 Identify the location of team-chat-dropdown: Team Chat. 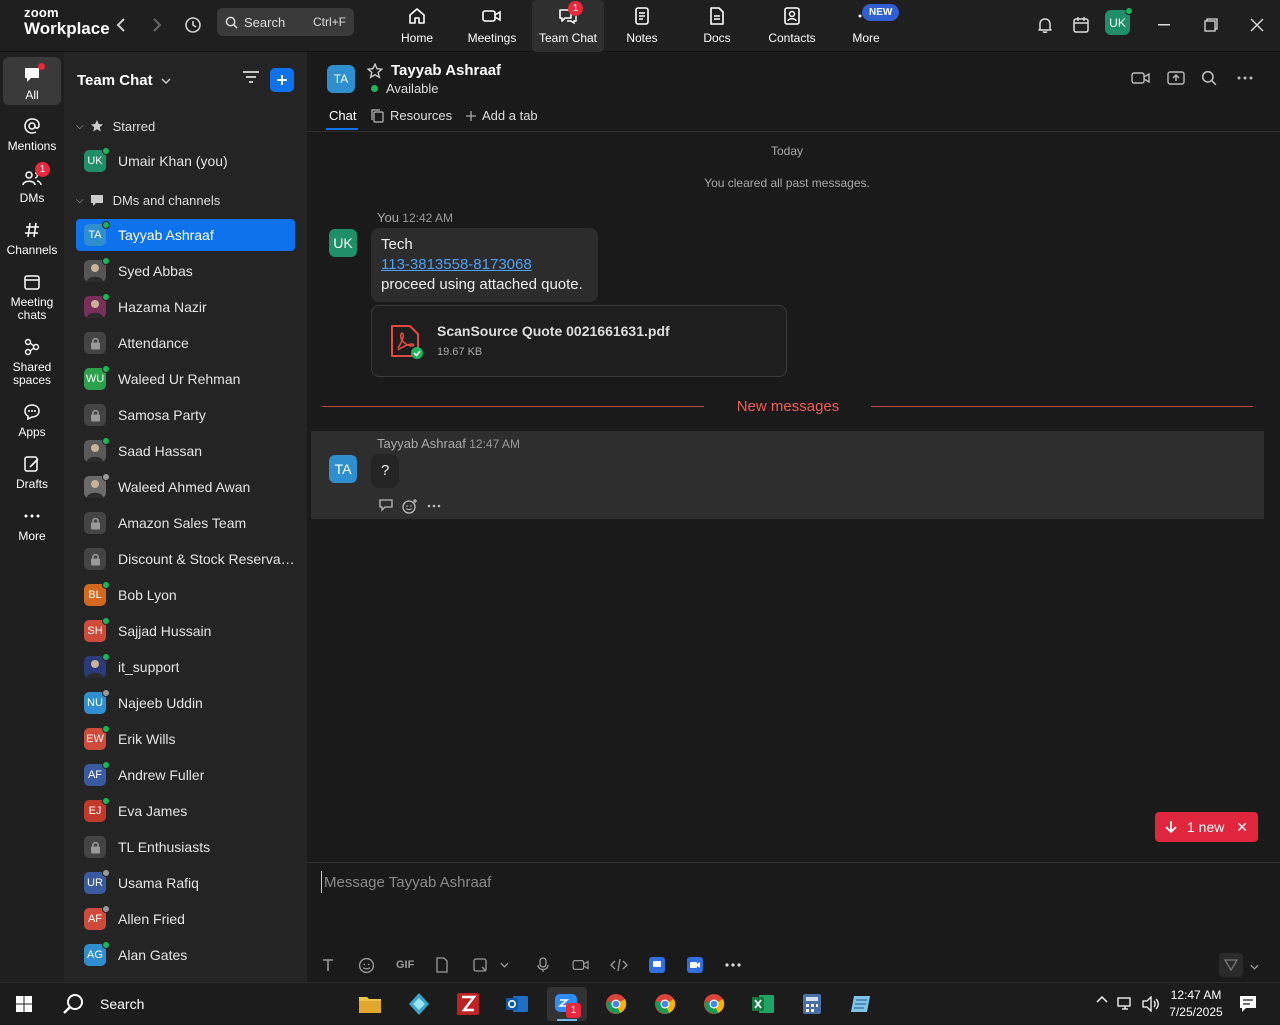
(124, 80).